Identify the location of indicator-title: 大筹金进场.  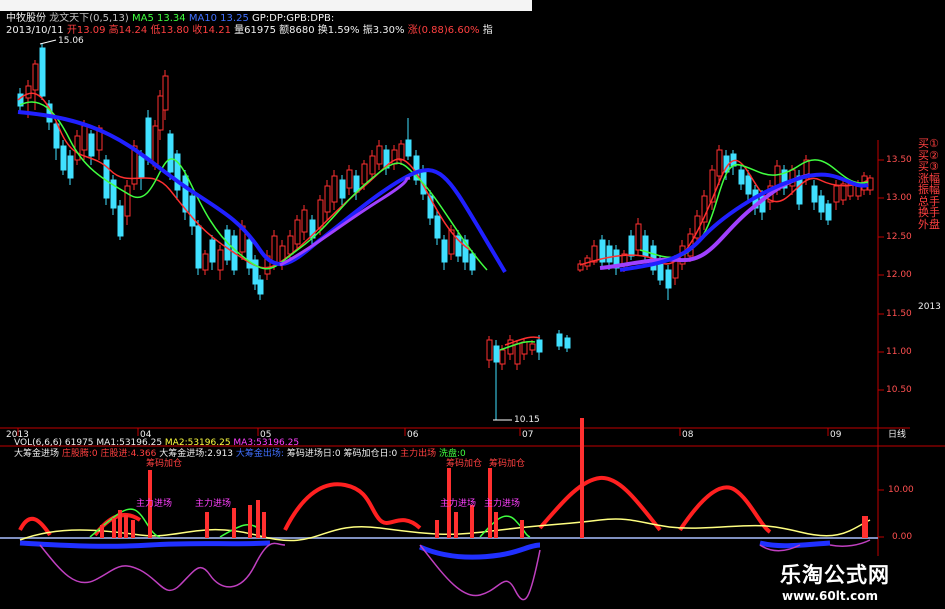
(36, 454).